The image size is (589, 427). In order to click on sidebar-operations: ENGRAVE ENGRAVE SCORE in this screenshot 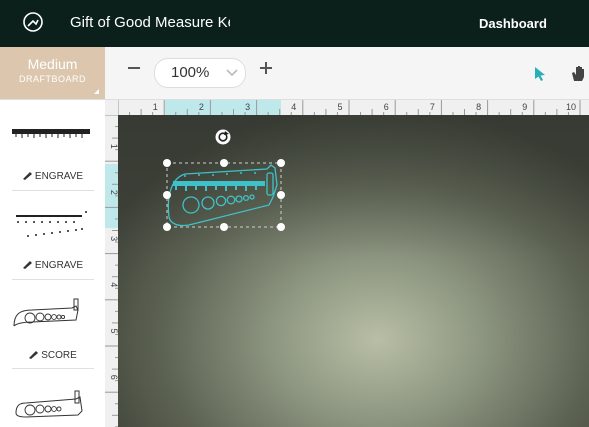, I will do `click(53, 263)`.